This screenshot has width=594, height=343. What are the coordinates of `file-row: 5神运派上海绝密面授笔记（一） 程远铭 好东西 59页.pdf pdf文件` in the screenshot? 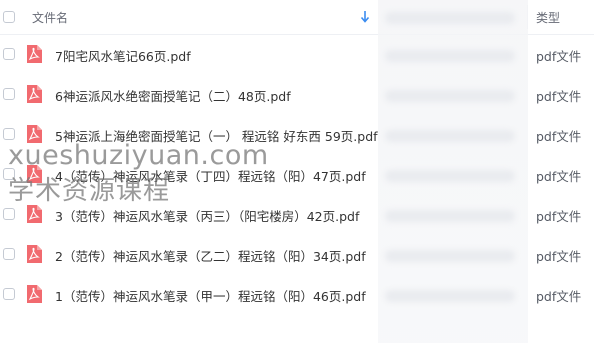 It's located at (297, 134).